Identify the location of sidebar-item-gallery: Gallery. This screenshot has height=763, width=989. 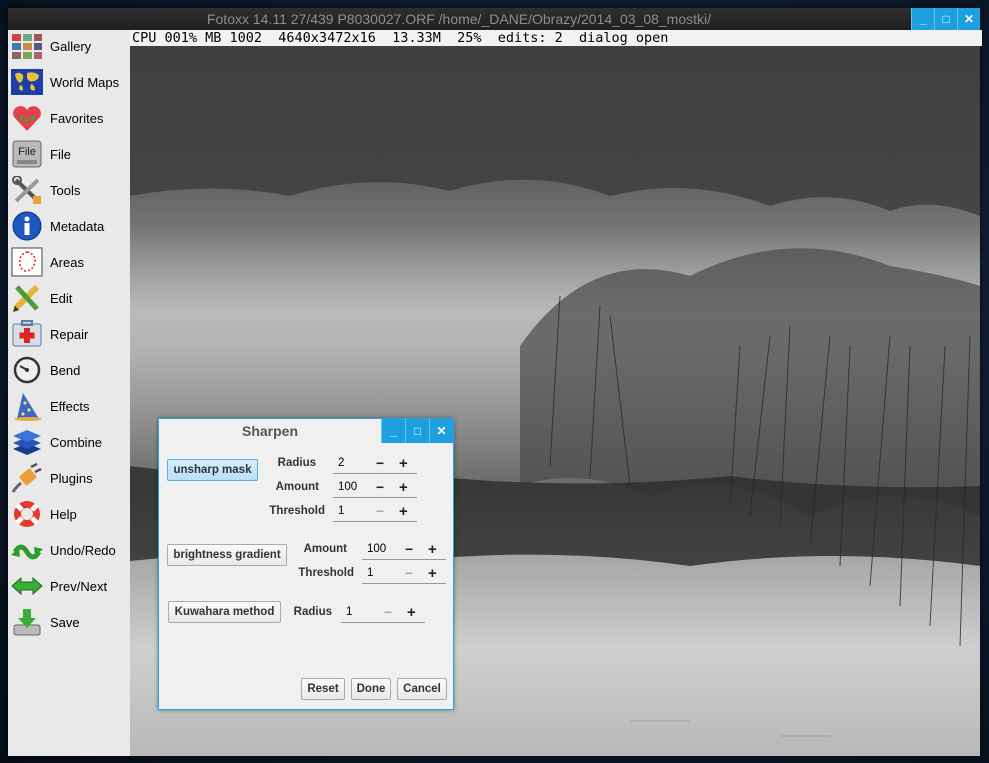
(70, 46).